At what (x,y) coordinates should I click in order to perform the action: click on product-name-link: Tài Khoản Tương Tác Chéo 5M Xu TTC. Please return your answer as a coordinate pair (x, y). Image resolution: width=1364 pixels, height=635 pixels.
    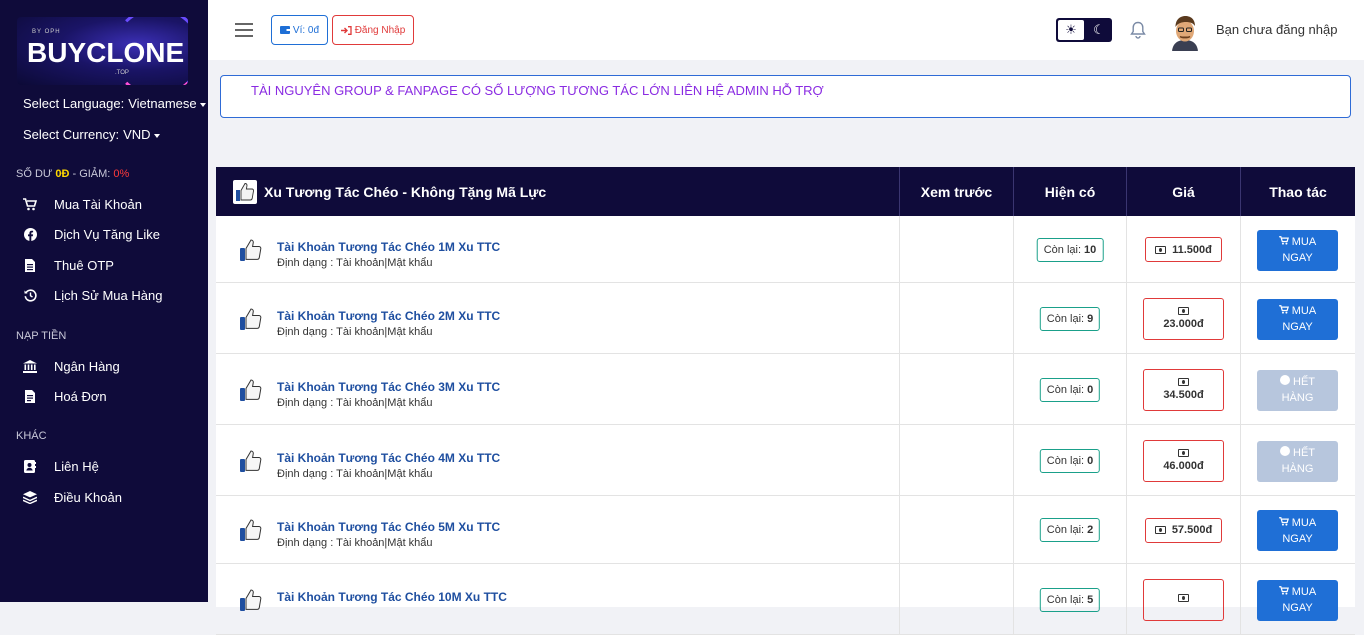
    Looking at the image, I should click on (388, 527).